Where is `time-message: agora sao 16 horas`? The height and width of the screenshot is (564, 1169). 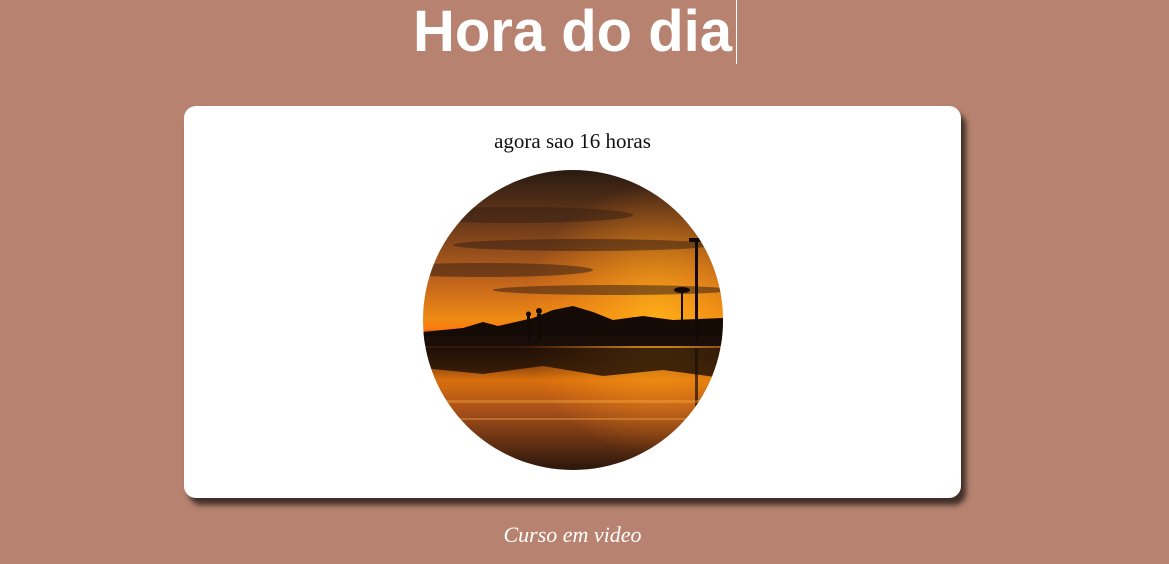 time-message: agora sao 16 horas is located at coordinates (572, 141).